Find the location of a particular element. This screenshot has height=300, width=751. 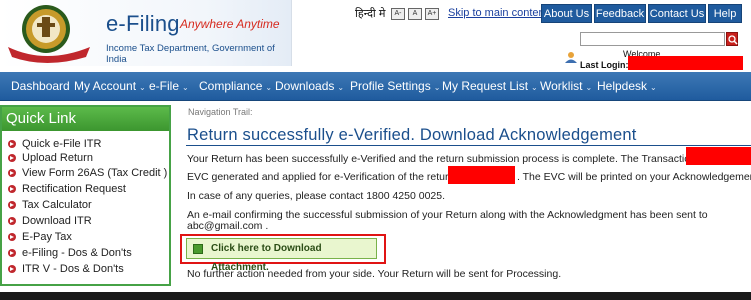

nav-label: Worklist is located at coordinates (561, 86).